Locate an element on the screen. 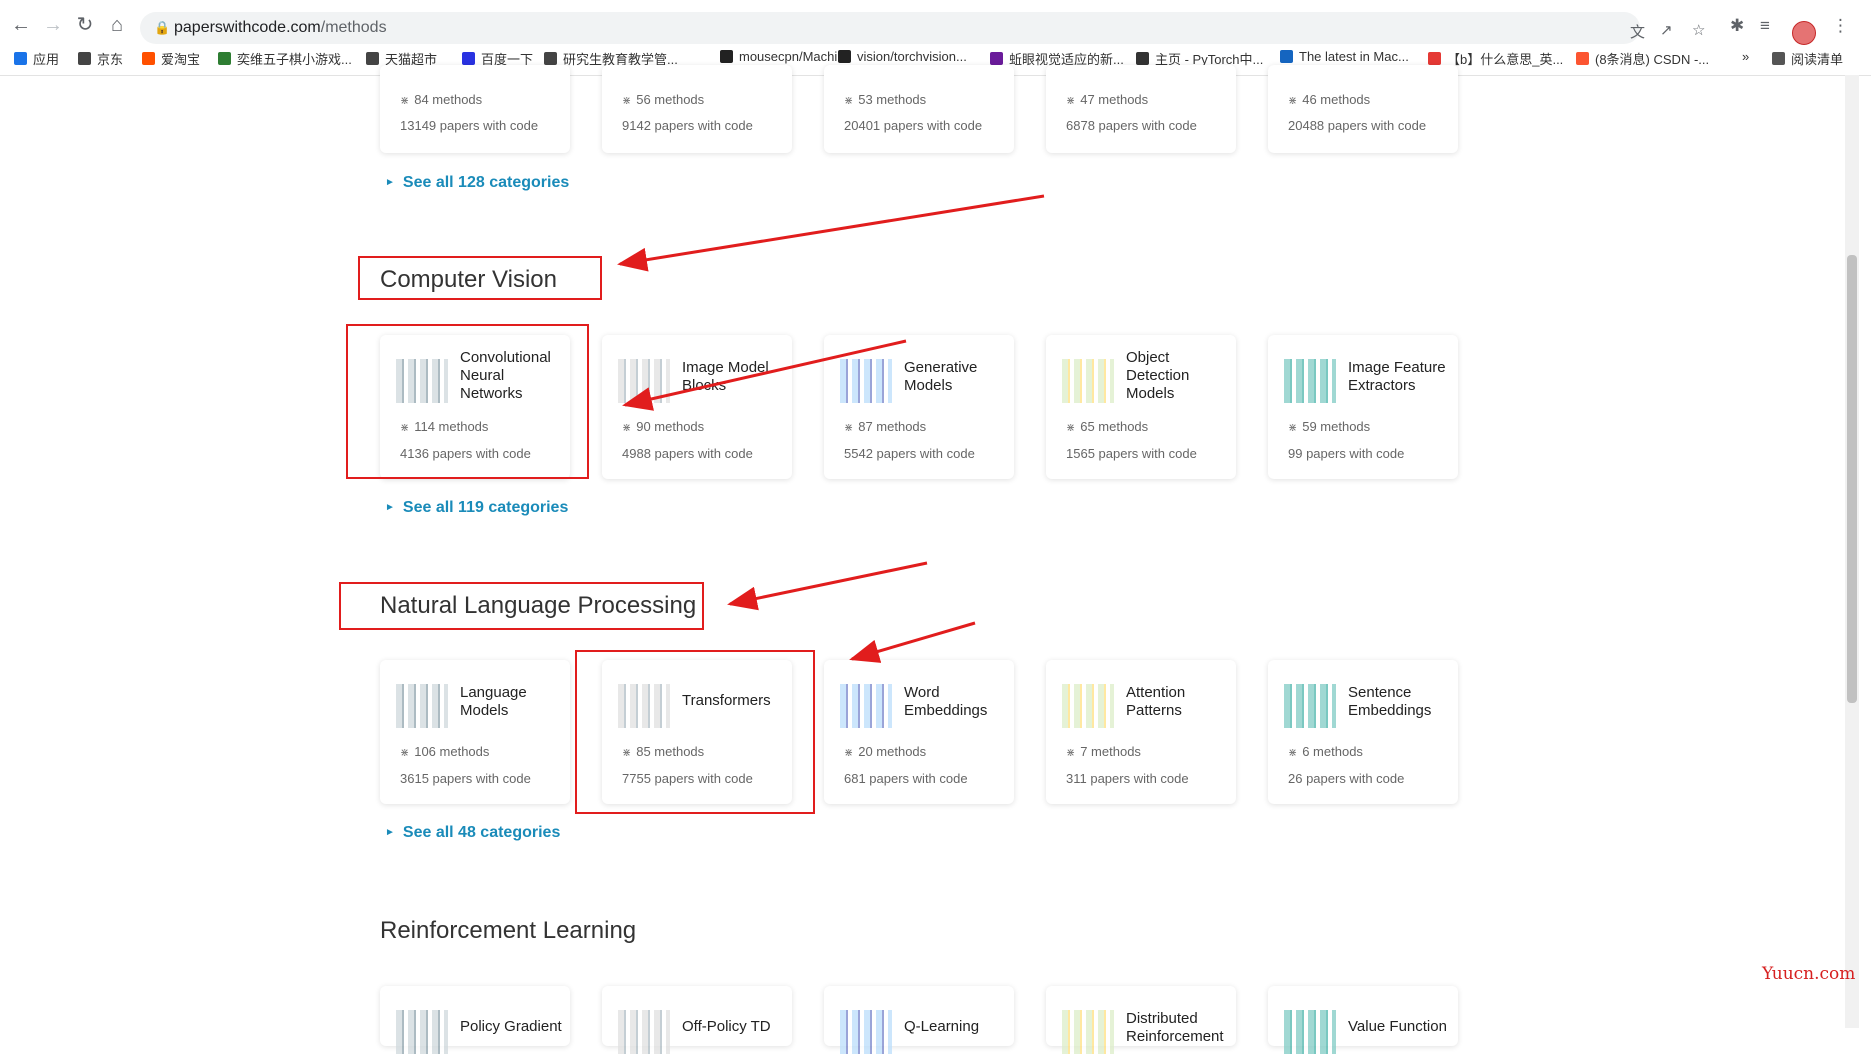  arrow-to-nlp-title is located at coordinates (827, 586).